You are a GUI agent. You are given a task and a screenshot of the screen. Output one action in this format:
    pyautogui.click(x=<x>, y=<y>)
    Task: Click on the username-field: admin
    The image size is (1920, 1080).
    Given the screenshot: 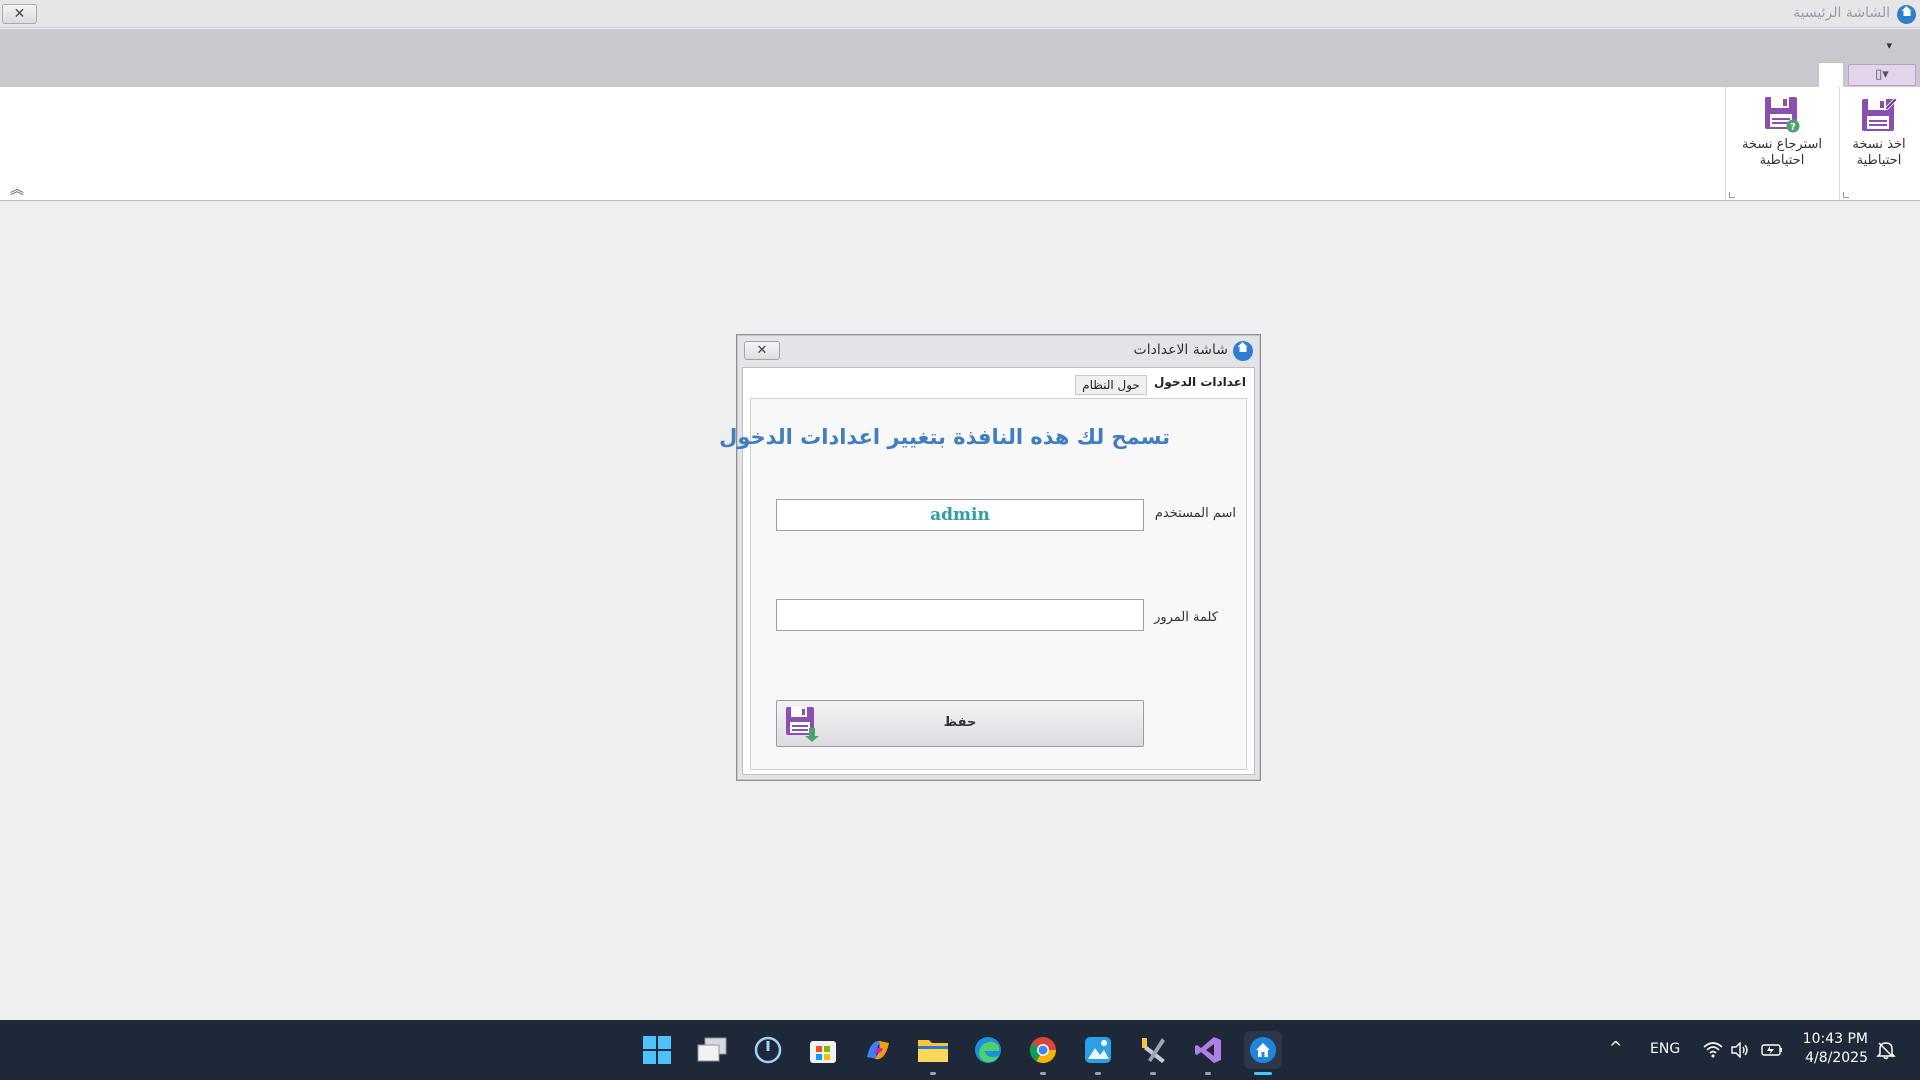 What is the action you would take?
    pyautogui.click(x=960, y=515)
    